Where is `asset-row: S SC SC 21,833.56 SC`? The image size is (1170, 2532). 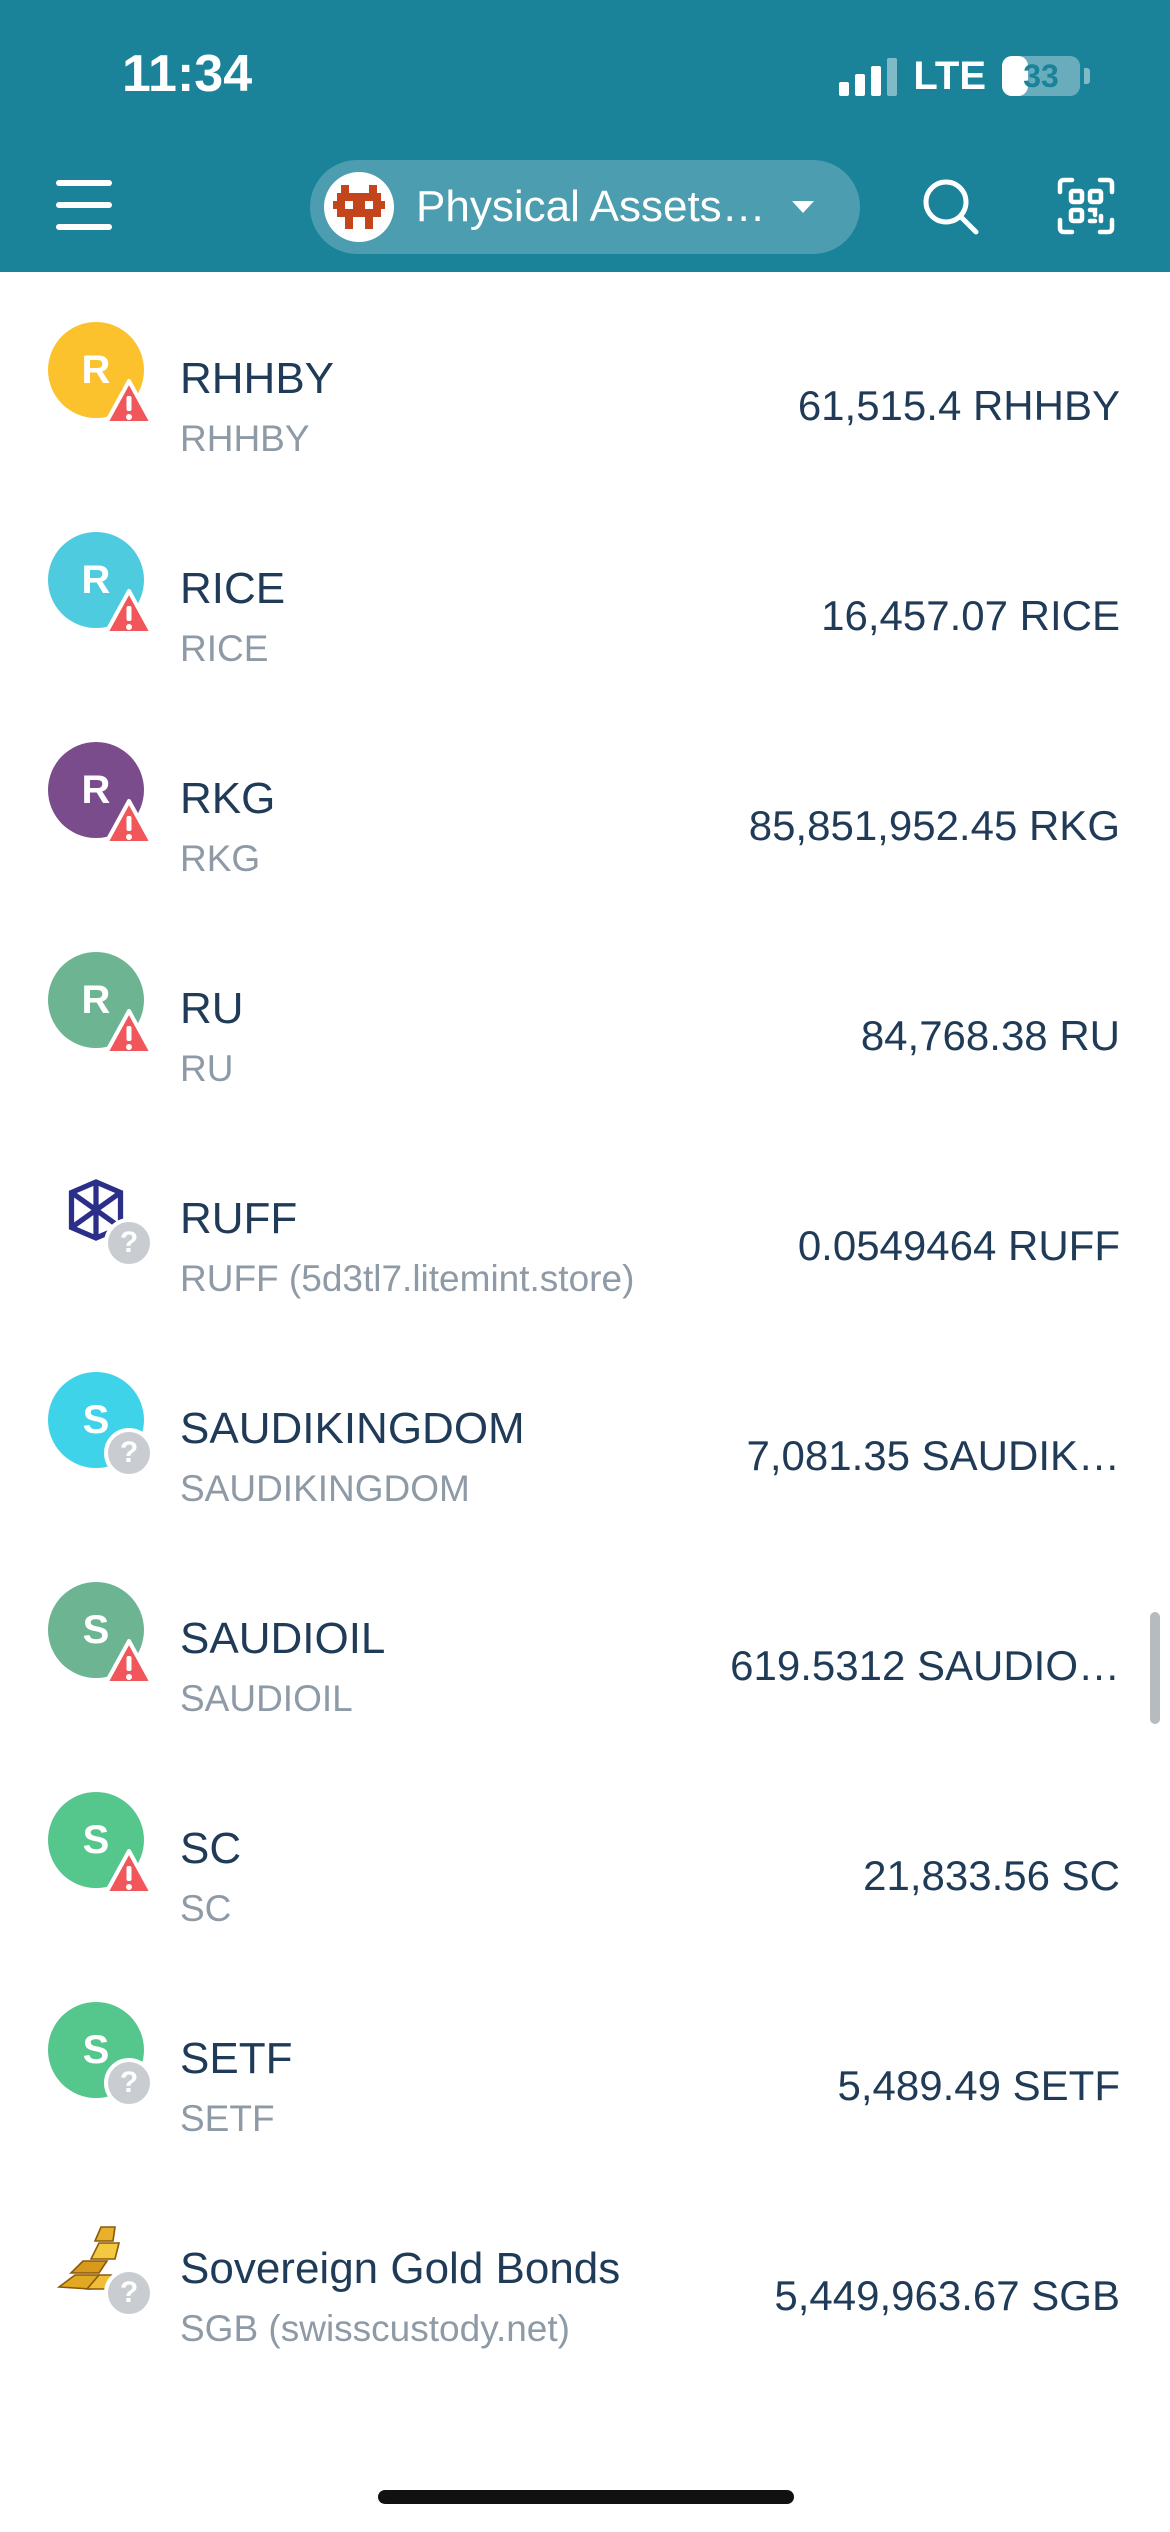 asset-row: S SC SC 21,833.56 SC is located at coordinates (585, 1847).